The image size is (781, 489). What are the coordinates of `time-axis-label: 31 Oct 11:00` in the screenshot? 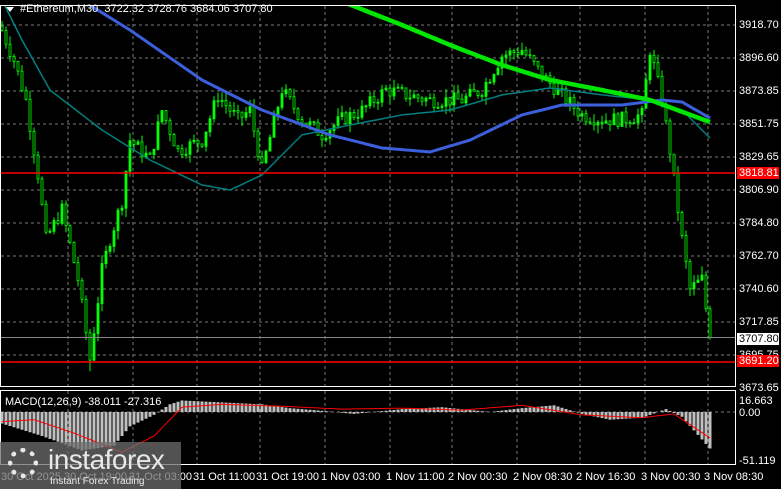 It's located at (224, 477).